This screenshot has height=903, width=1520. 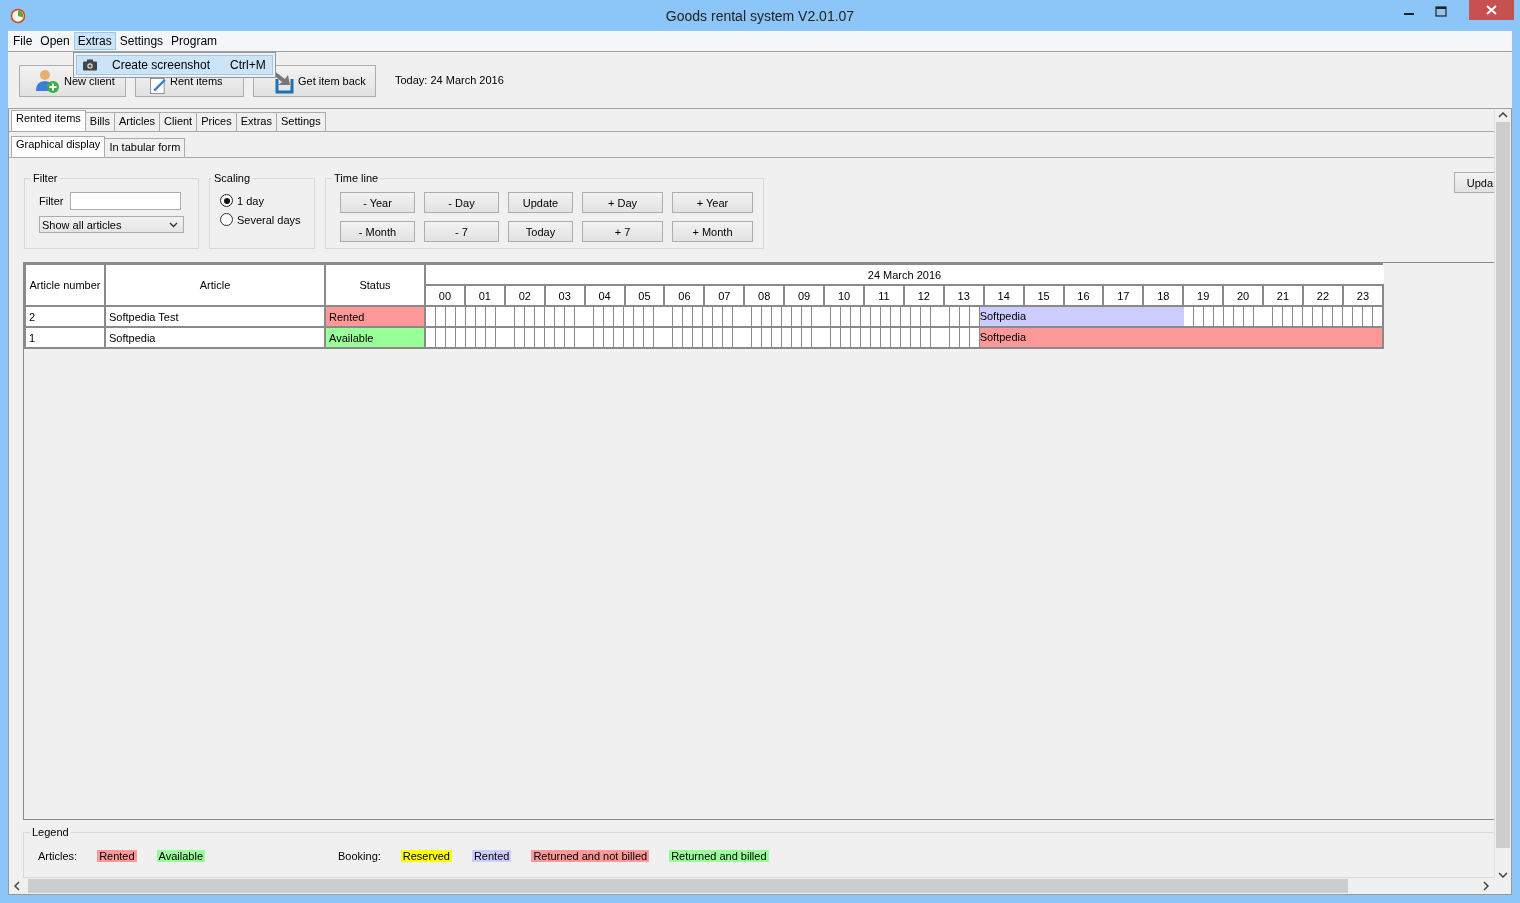 What do you see at coordinates (55, 41) in the screenshot?
I see `menu-item: Open` at bounding box center [55, 41].